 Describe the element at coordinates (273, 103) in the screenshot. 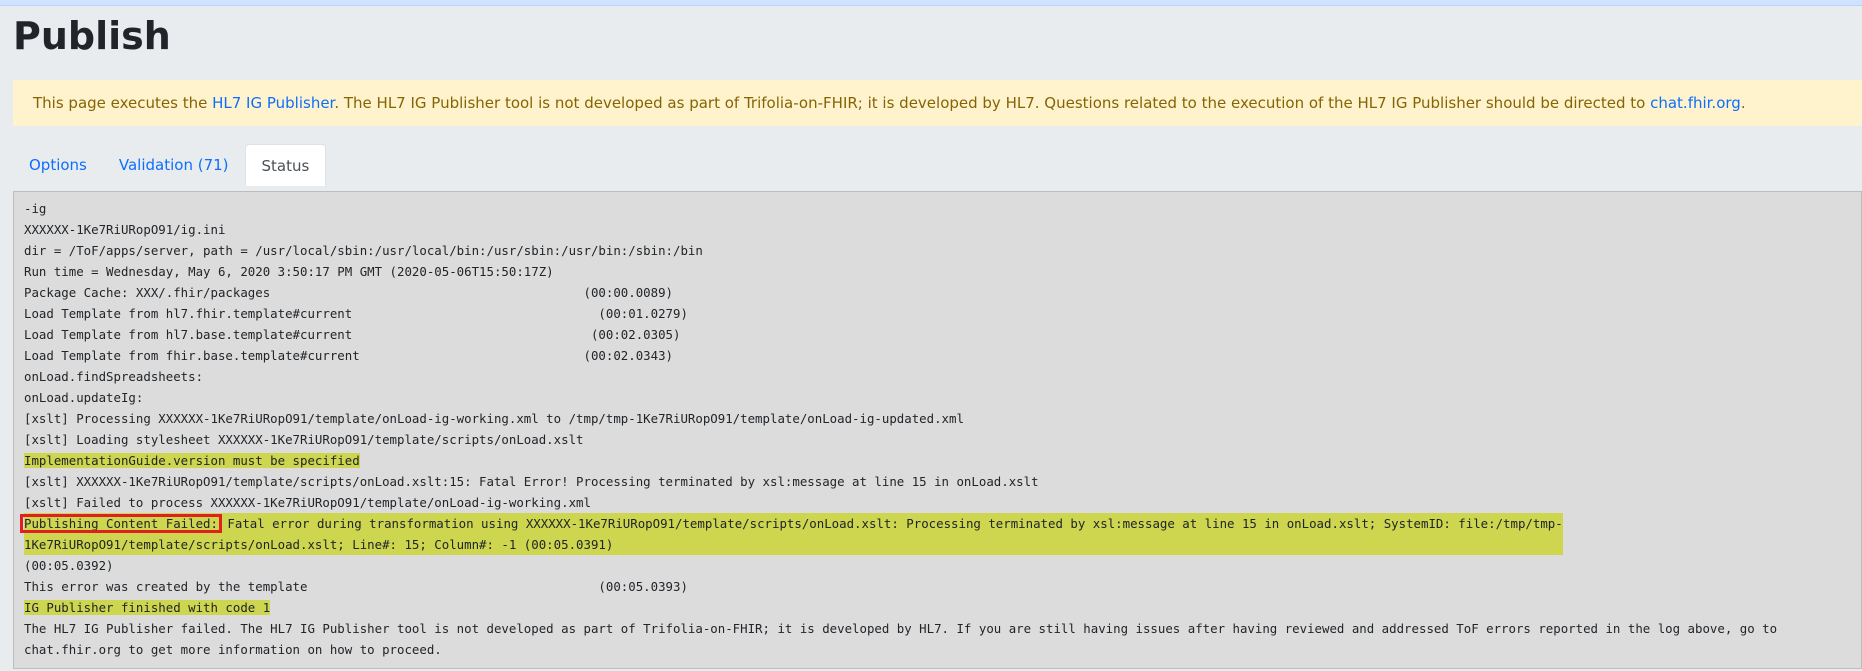

I see `hl7-ig-publisher-link: HL7 IG Publisher` at that location.